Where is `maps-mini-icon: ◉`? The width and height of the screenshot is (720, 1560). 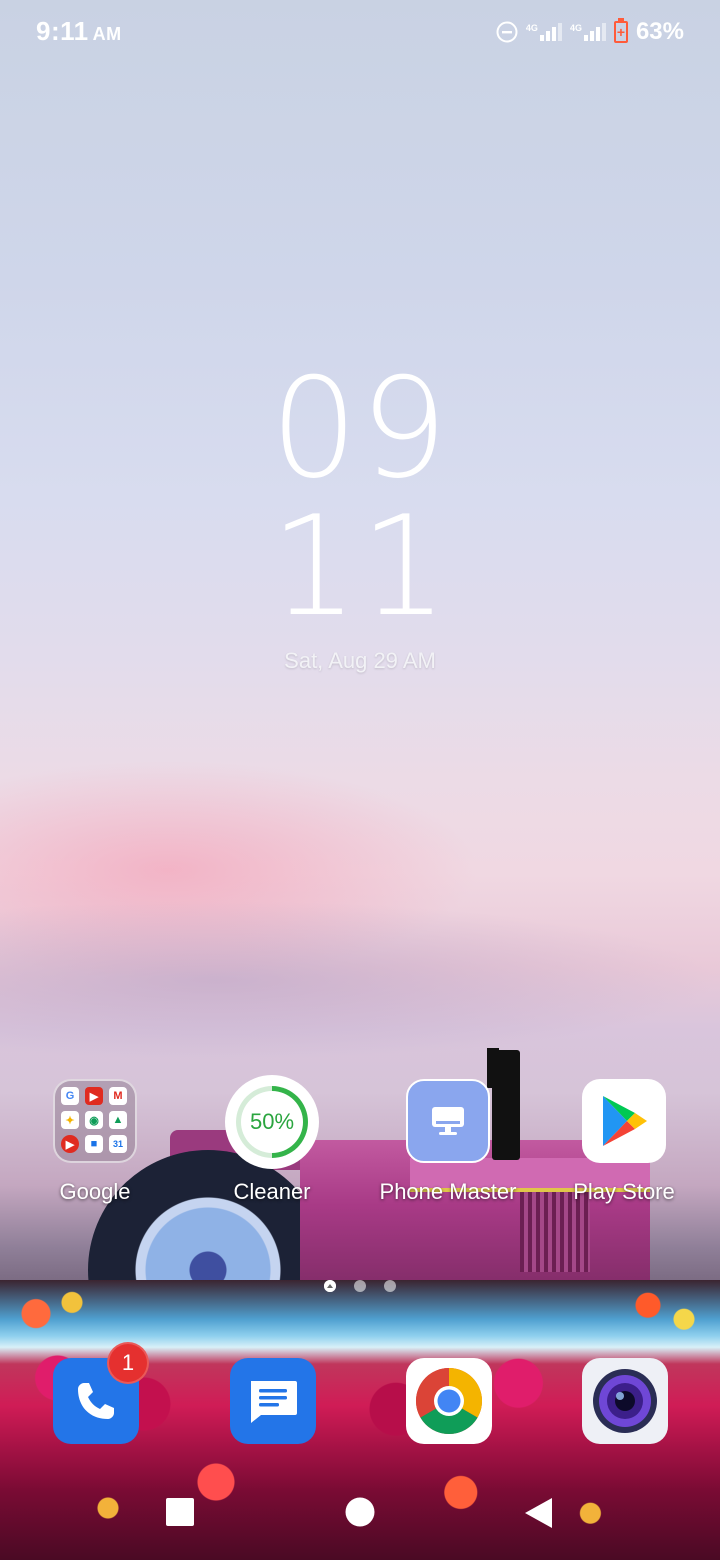 maps-mini-icon: ◉ is located at coordinates (94, 1120).